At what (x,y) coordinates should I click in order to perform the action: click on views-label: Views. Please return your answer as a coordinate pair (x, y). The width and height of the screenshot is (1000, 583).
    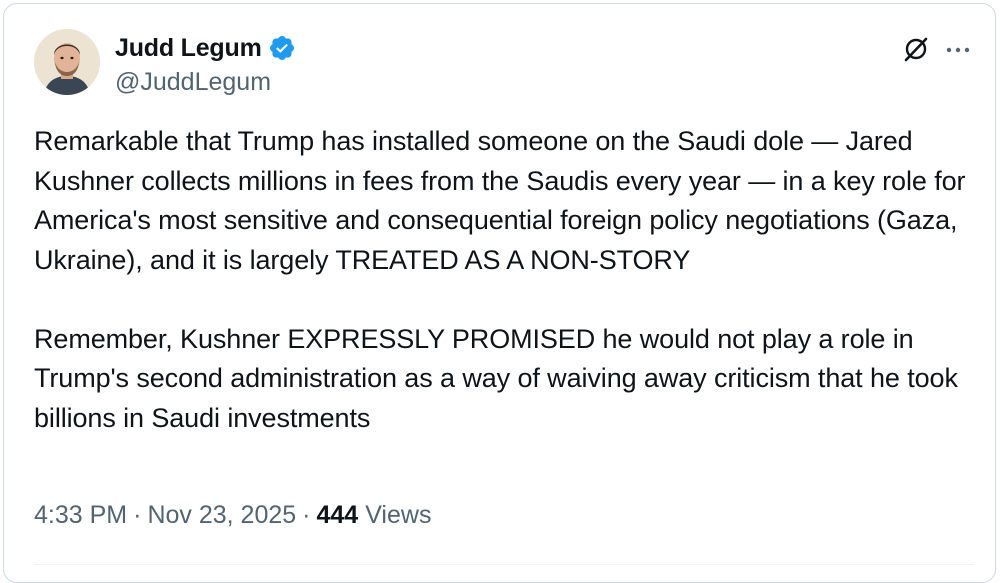
    Looking at the image, I should click on (398, 515).